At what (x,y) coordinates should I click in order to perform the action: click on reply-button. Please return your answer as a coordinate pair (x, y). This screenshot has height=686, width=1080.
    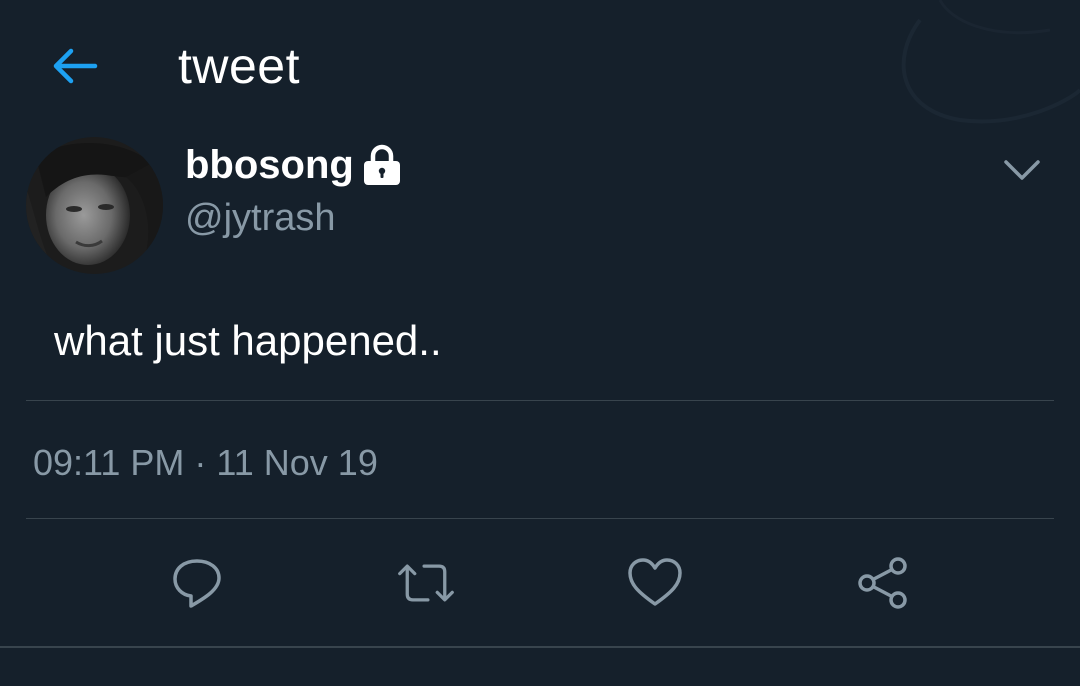
    Looking at the image, I should click on (197, 583).